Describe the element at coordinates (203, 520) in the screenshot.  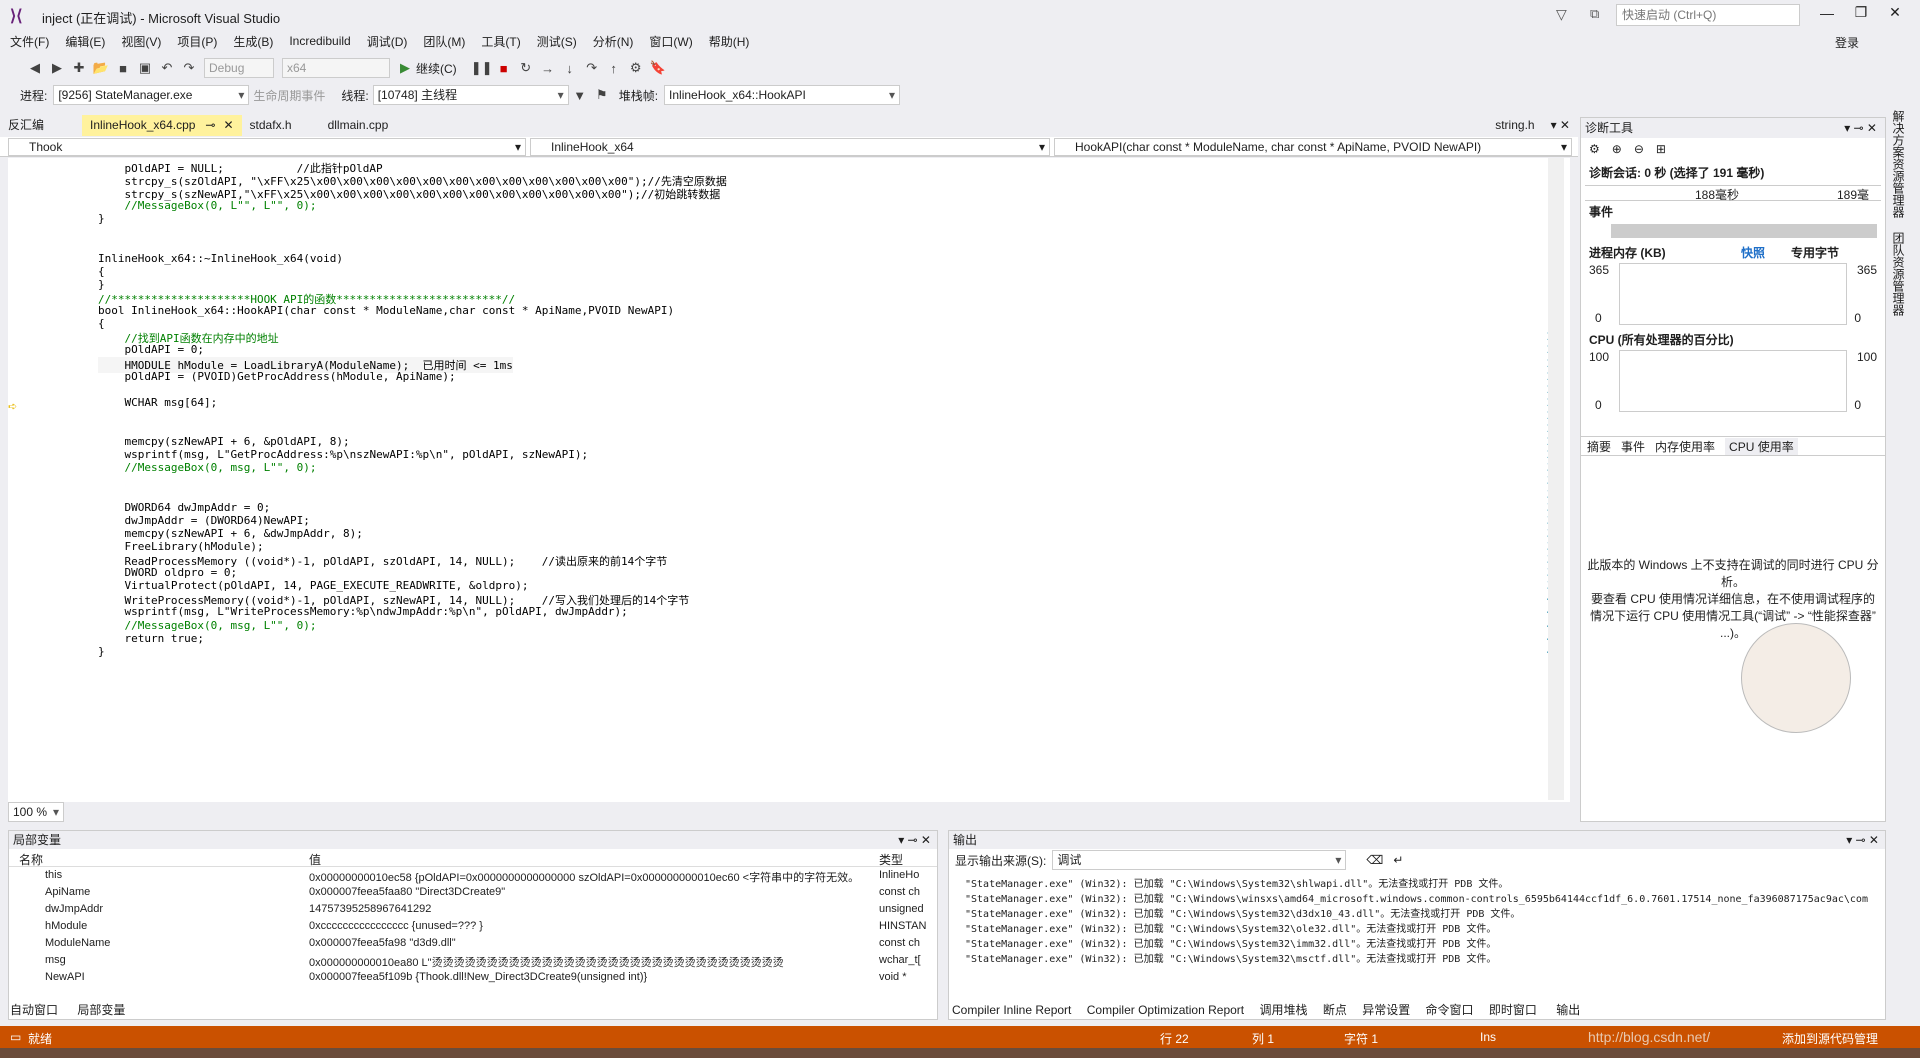
I see `code-line: dwJmpAddr = (DWORD64)NewAPI;` at that location.